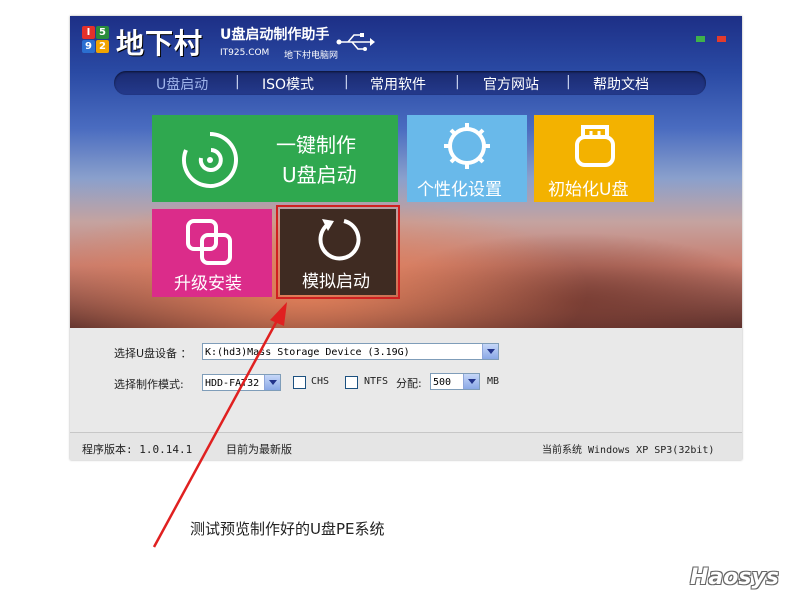  I want to click on watermark: Haosys, so click(734, 577).